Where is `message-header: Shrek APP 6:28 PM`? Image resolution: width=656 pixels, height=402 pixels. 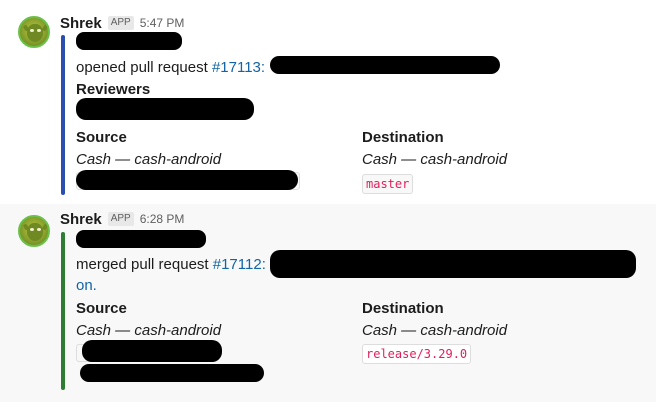
message-header: Shrek APP 6:28 PM is located at coordinates (122, 219).